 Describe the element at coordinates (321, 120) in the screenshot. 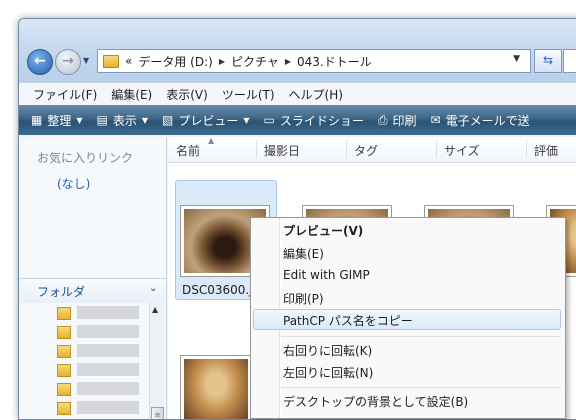

I see `slideshow-label: スライドショー` at that location.